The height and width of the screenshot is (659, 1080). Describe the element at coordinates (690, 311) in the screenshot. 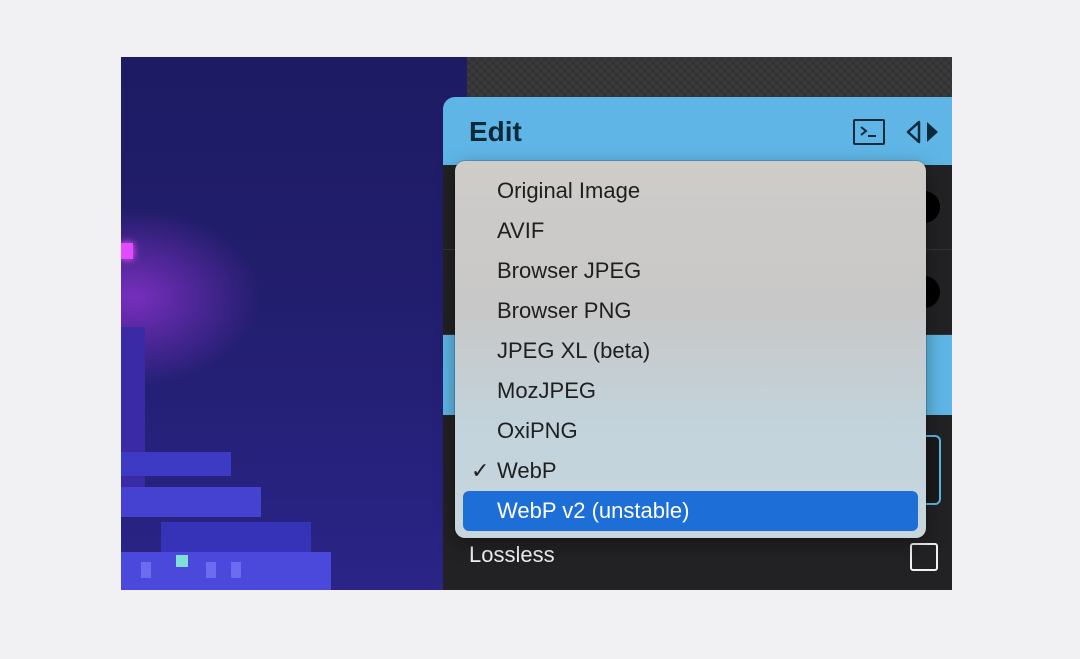

I see `menu-item-browser-png: Browser PNG` at that location.